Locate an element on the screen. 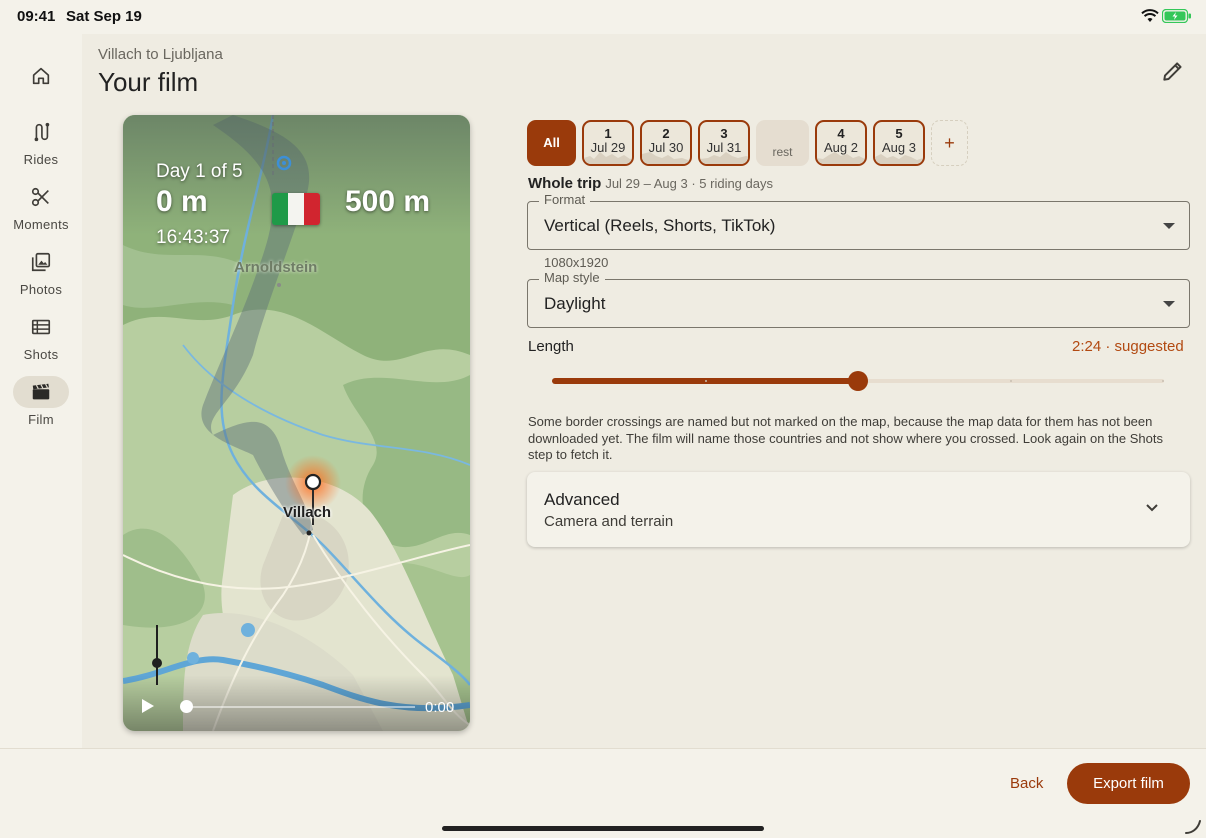  distance-border: 500 m is located at coordinates (388, 201).